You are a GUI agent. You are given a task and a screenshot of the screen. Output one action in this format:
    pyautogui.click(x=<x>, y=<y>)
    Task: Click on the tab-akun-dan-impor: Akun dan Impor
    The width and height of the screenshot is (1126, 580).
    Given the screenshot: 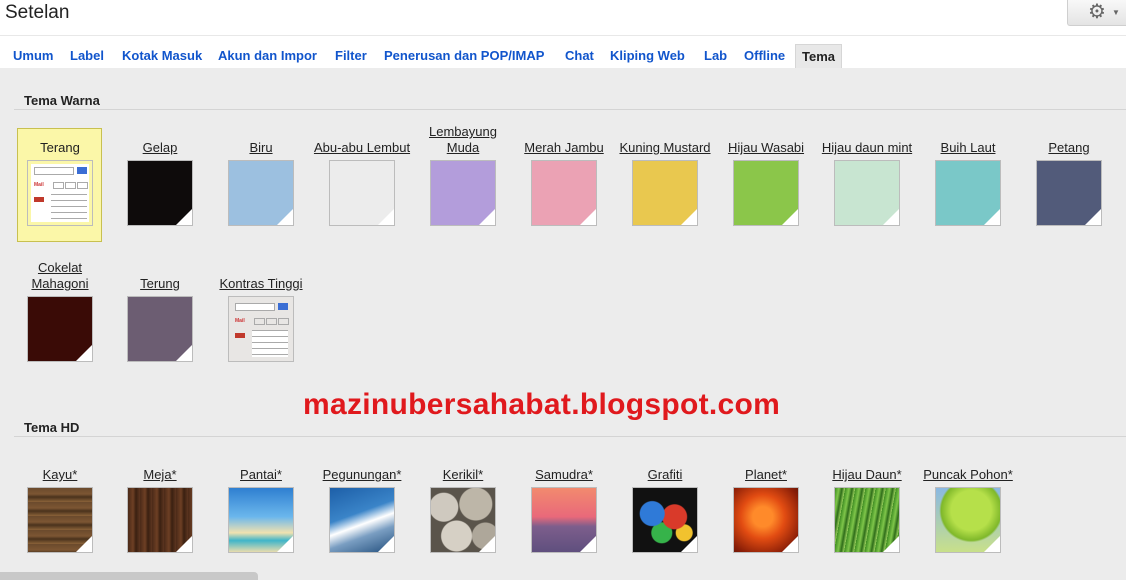 What is the action you would take?
    pyautogui.click(x=267, y=56)
    